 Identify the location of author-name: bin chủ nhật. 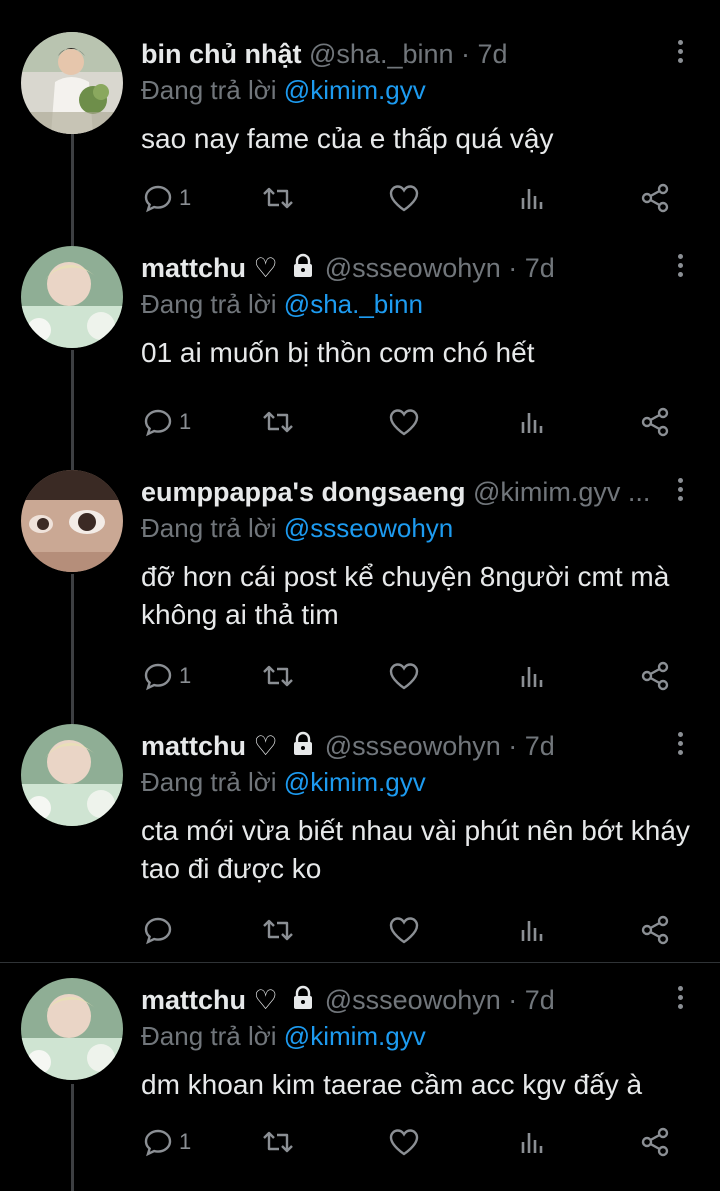
(221, 54).